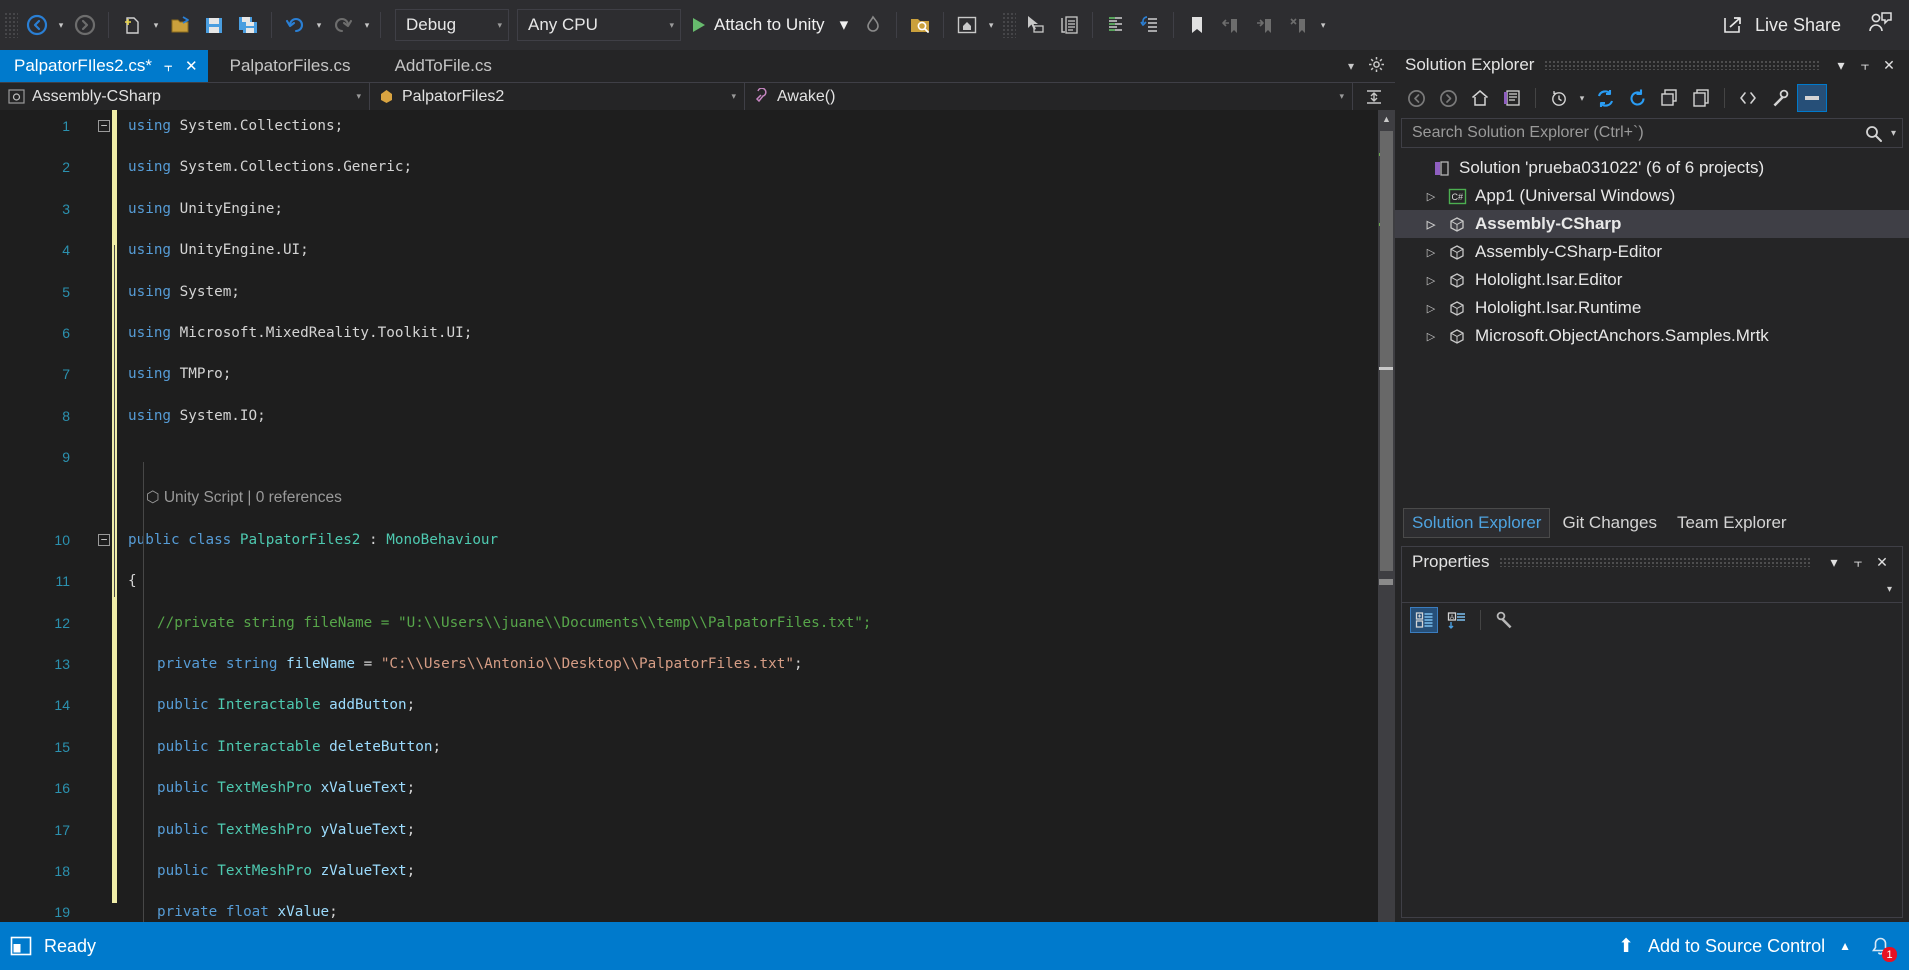  What do you see at coordinates (557, 96) in the screenshot?
I see `type-dropdown: PalpatorFiles2 ▾` at bounding box center [557, 96].